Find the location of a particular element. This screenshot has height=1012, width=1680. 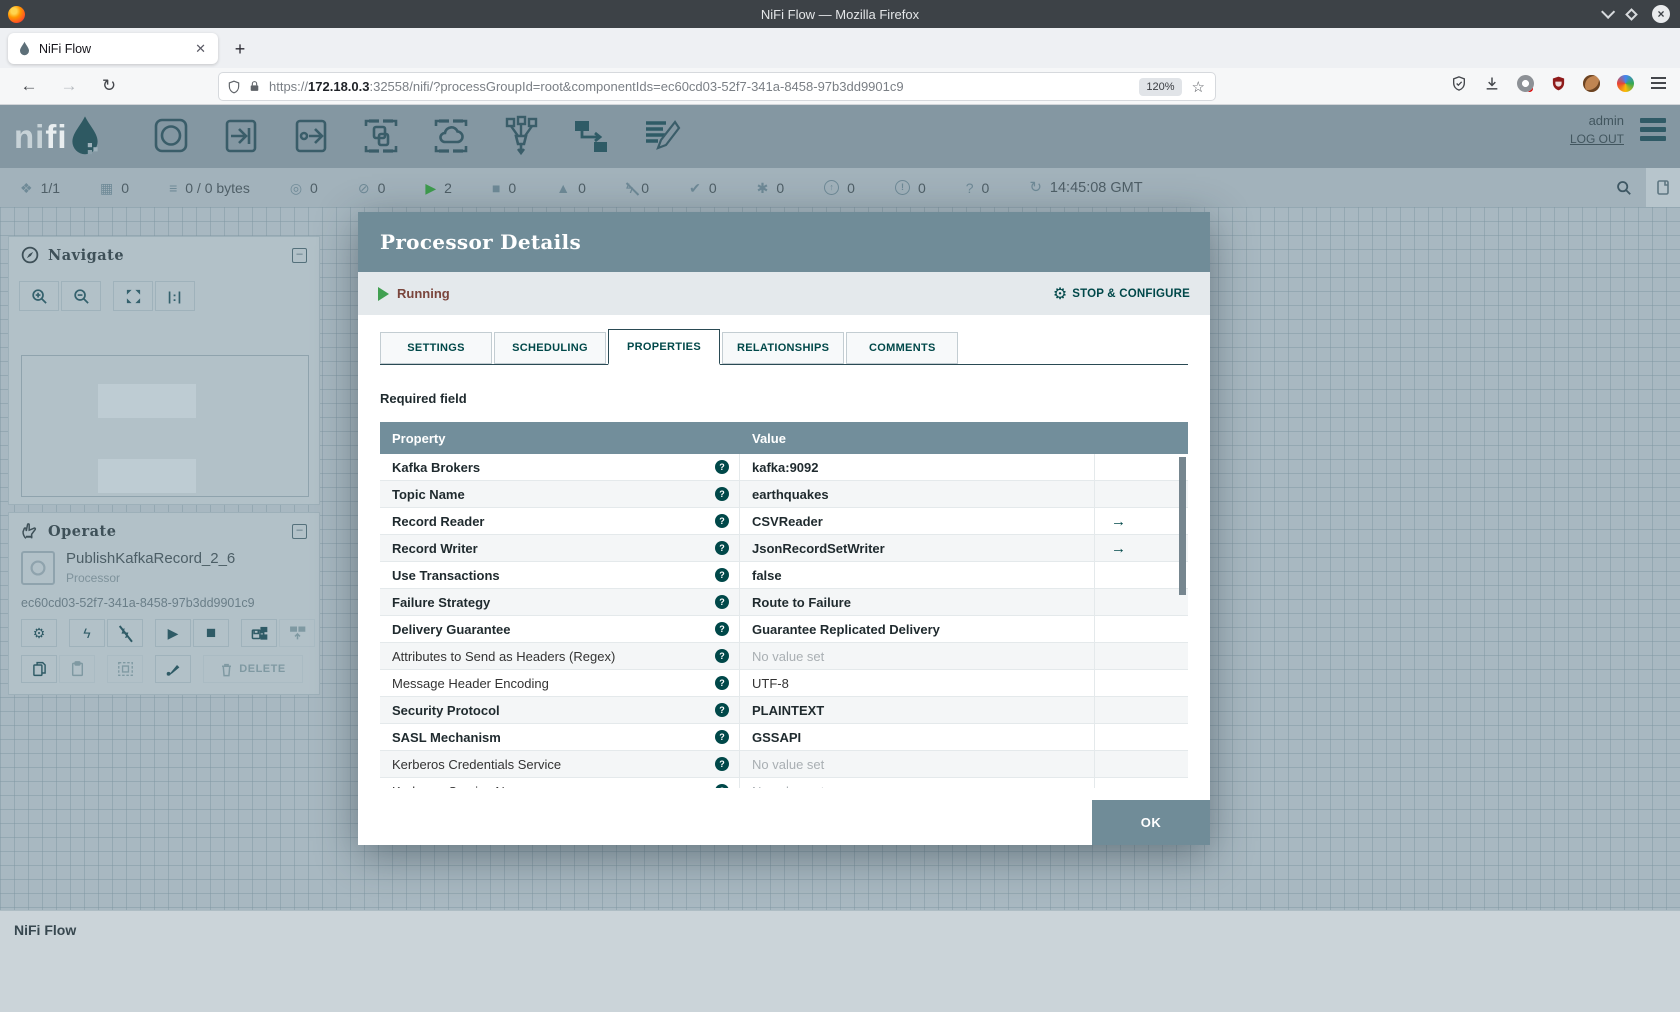

selected-component-icon is located at coordinates (38, 568).